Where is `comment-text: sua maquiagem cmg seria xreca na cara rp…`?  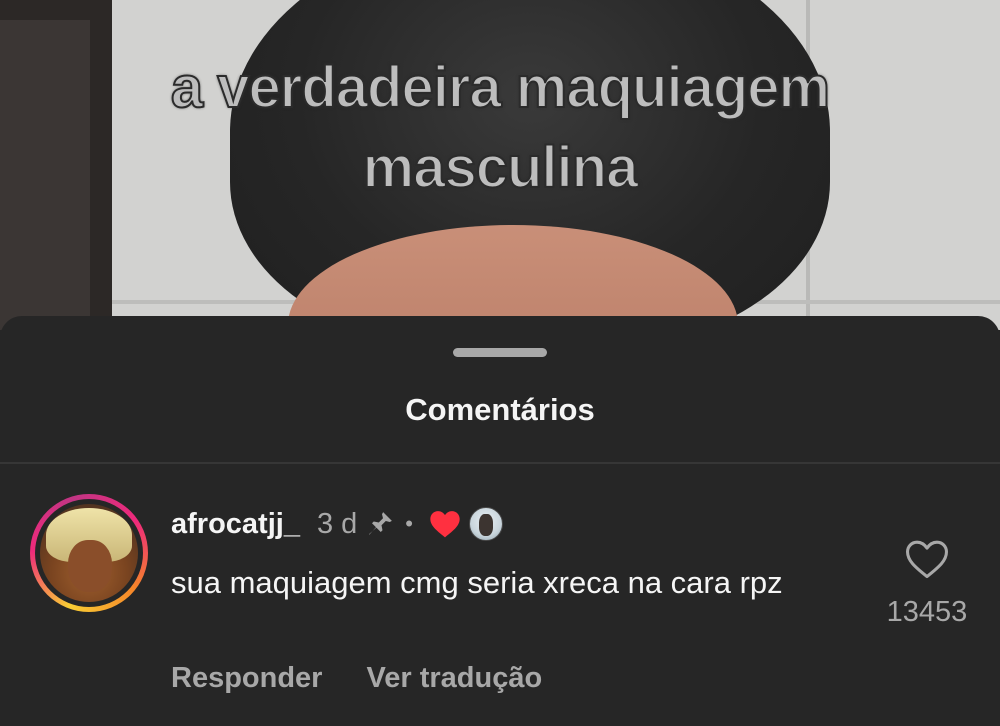 comment-text: sua maquiagem cmg seria xreca na cara rp… is located at coordinates (477, 582).